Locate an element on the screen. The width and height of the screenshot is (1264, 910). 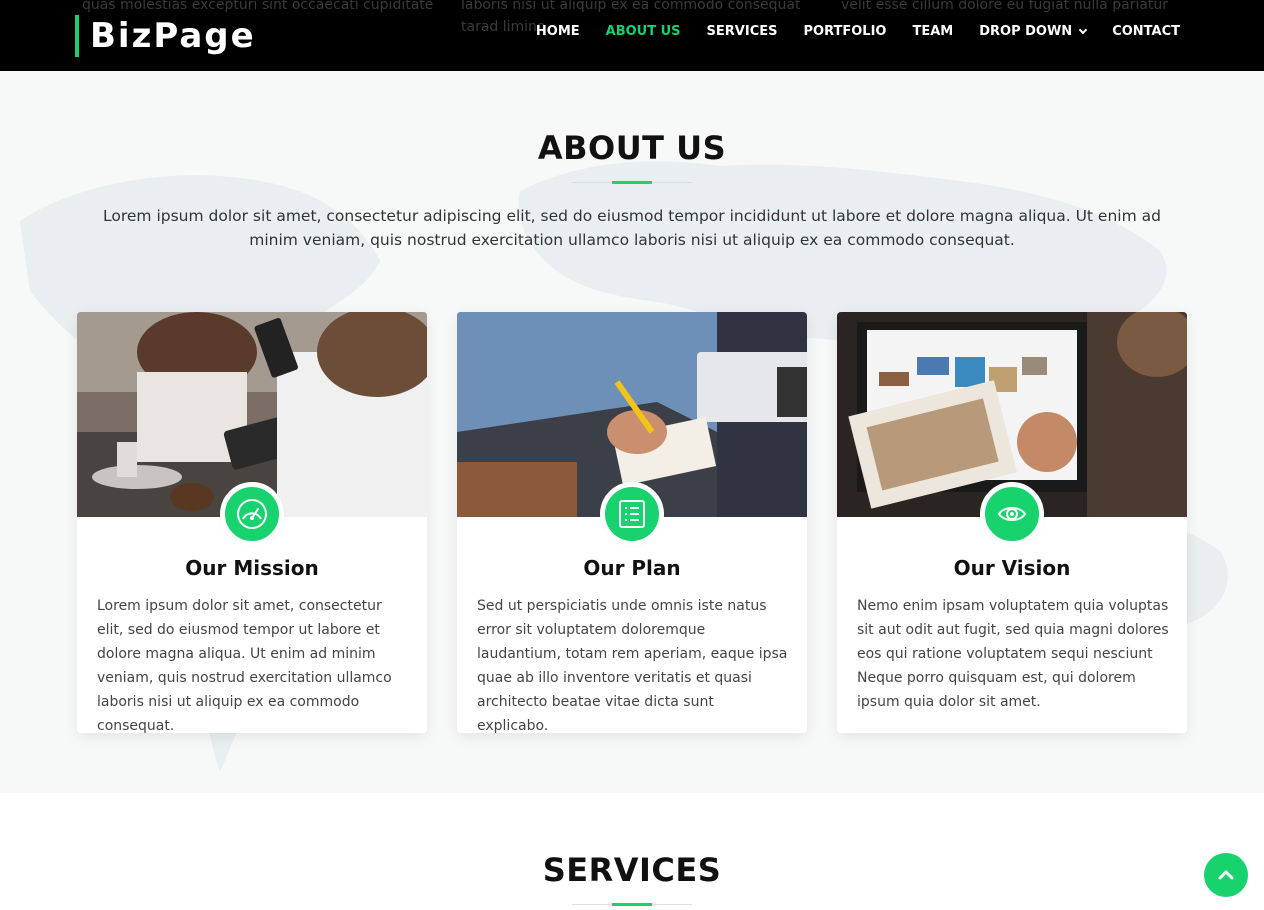
services-title: SERVICES is located at coordinates (632, 870).